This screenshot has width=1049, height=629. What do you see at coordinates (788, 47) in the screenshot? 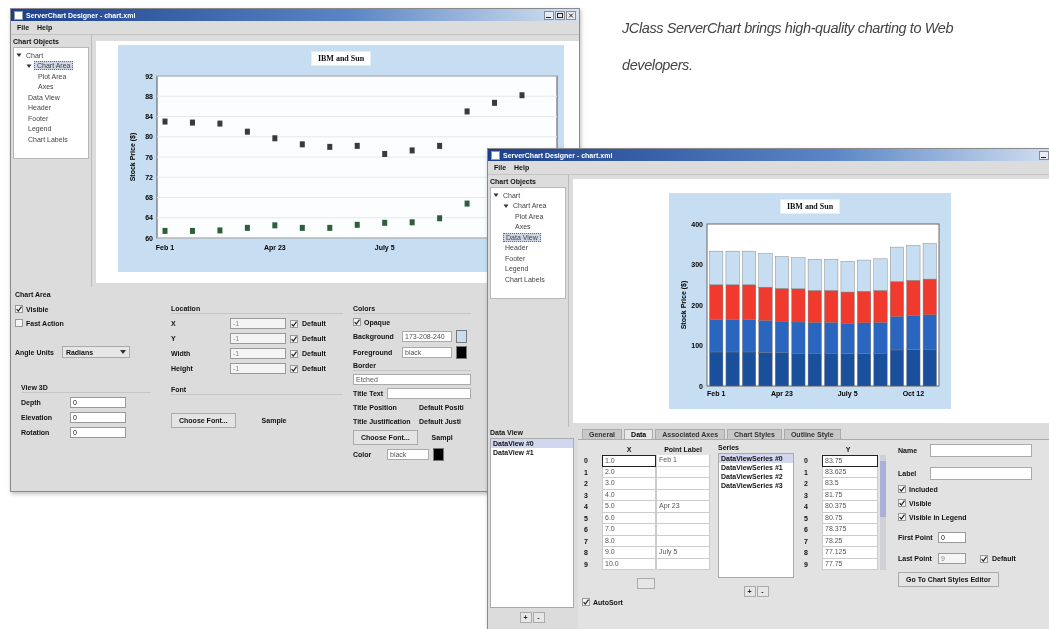
I see `caption-text: JClass ServerChart brings high-quality charting to Web developers.` at bounding box center [788, 47].